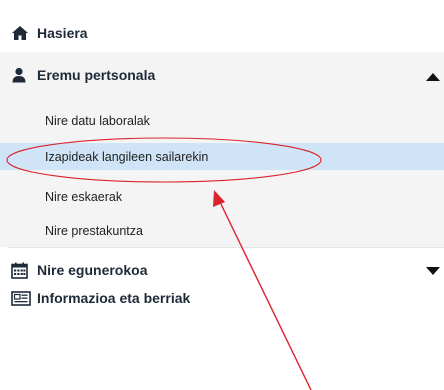 Image resolution: width=444 pixels, height=390 pixels. Describe the element at coordinates (433, 77) in the screenshot. I see `chevron-up-icon` at that location.